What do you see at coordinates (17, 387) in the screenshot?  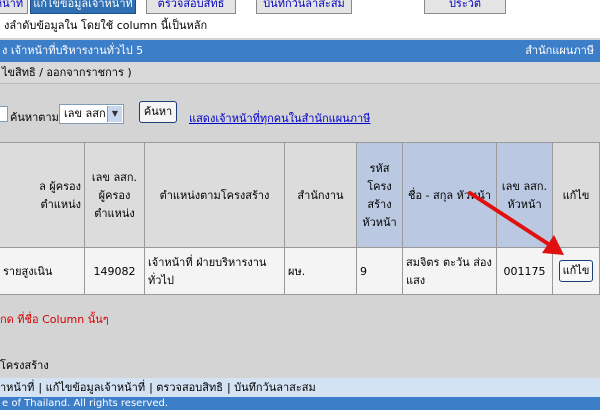 I see `footer-link-staff: าหน้าที่` at bounding box center [17, 387].